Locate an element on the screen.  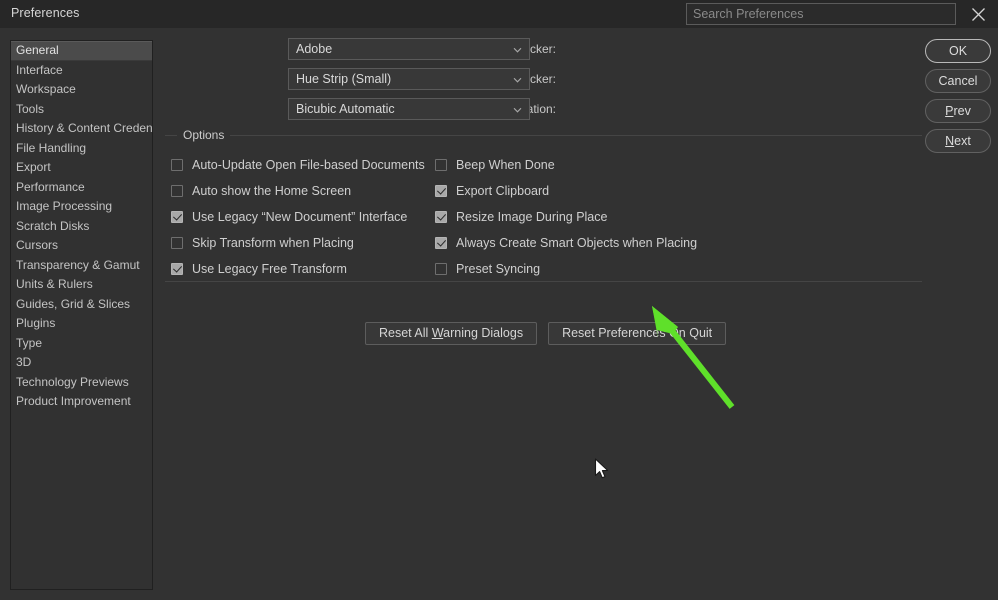
dialog-title: Preferences is located at coordinates (45, 13).